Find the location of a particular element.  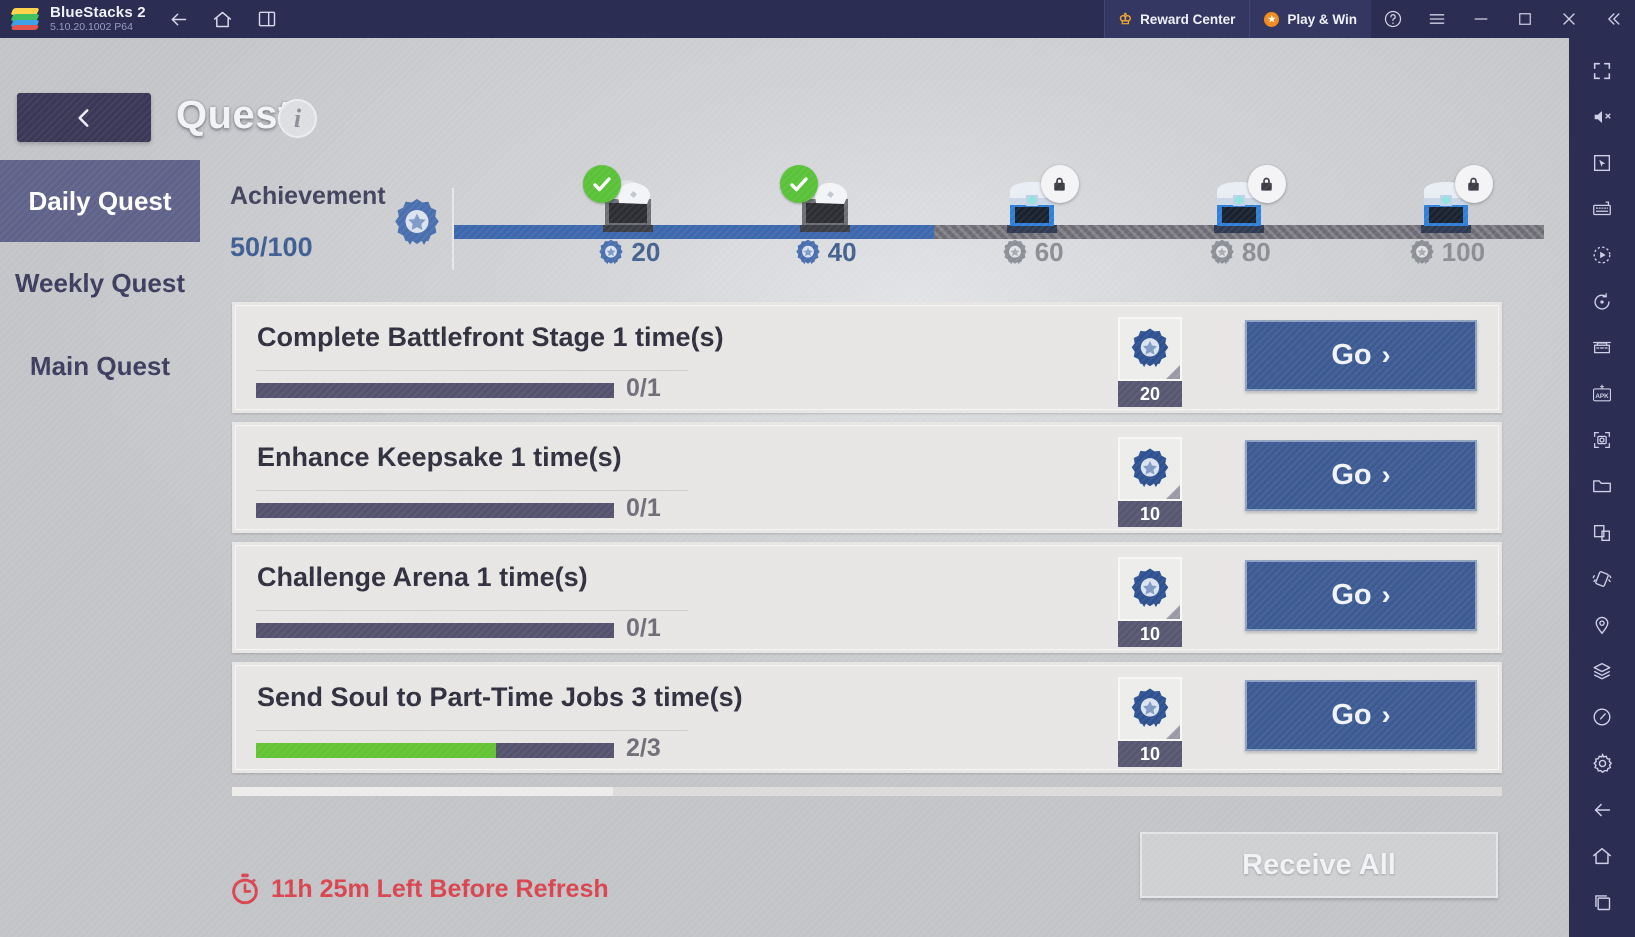

milestone-caption: 40 is located at coordinates (825, 252).